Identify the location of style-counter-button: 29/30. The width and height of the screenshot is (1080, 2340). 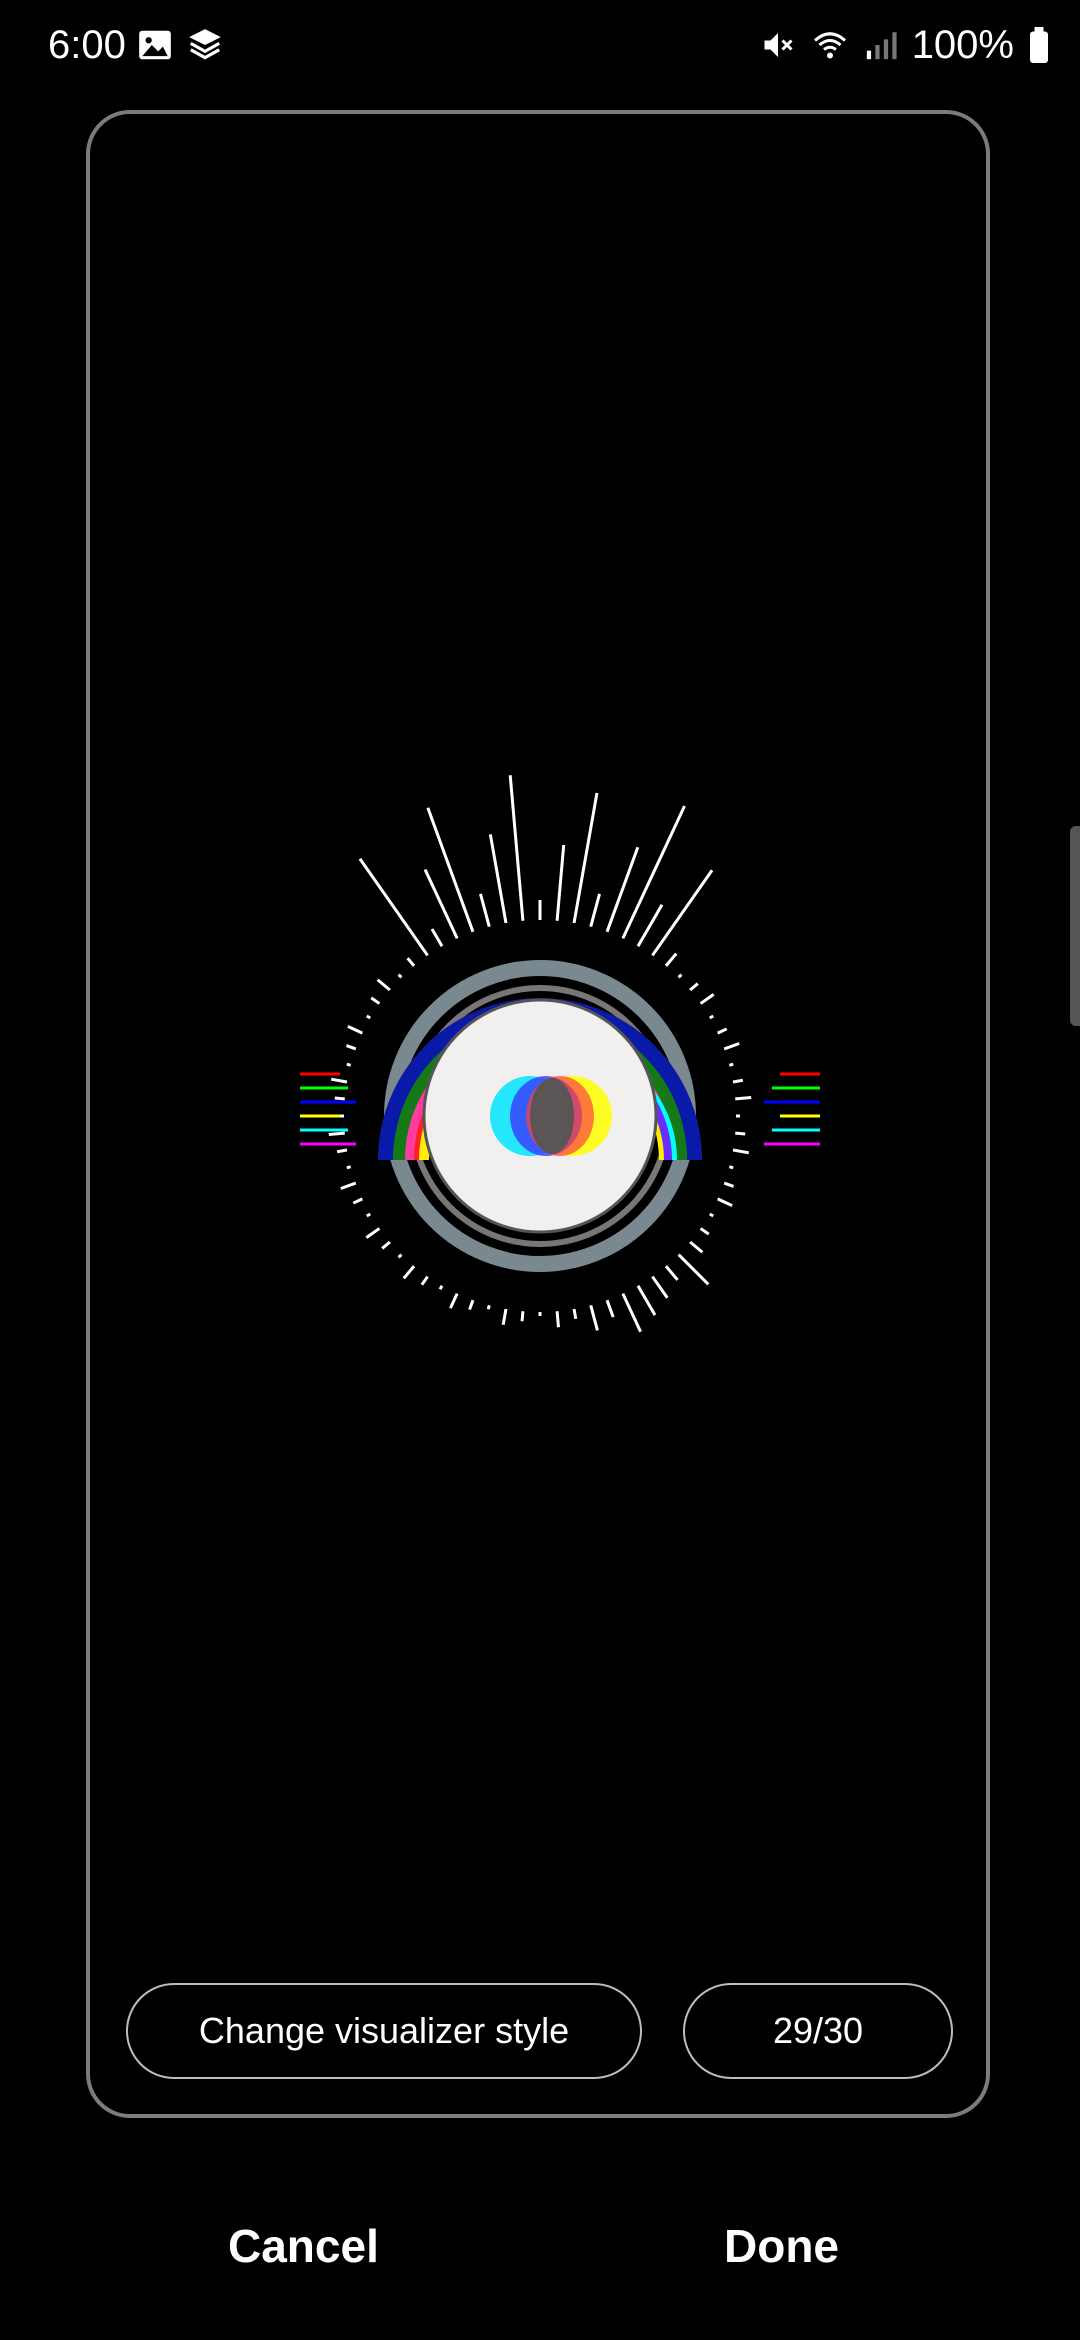
(818, 2031).